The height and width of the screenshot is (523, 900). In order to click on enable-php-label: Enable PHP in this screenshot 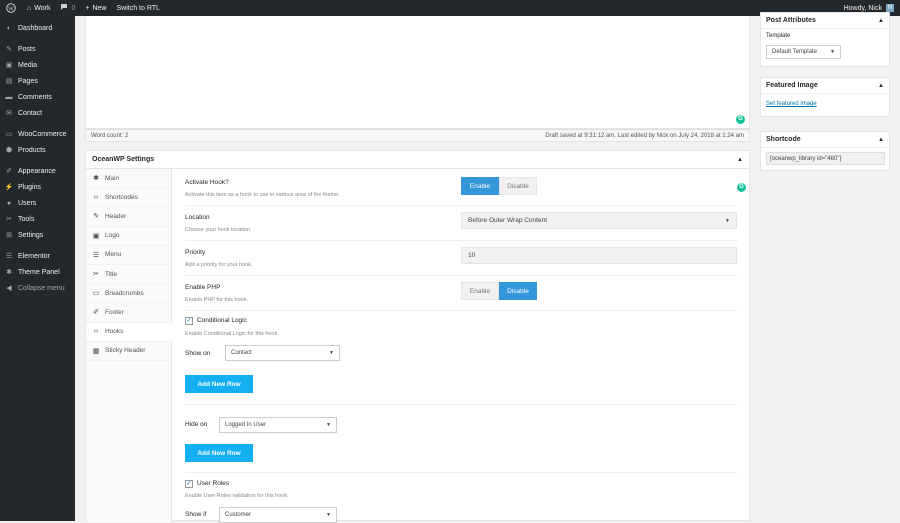, I will do `click(203, 287)`.